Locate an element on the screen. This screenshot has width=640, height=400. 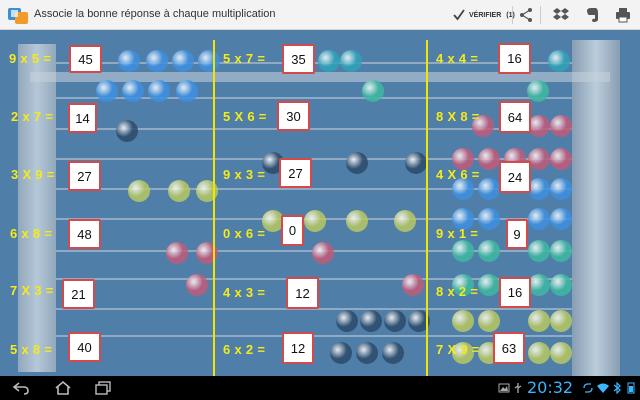
question-label: 8 X 8 = is located at coordinates (458, 116).